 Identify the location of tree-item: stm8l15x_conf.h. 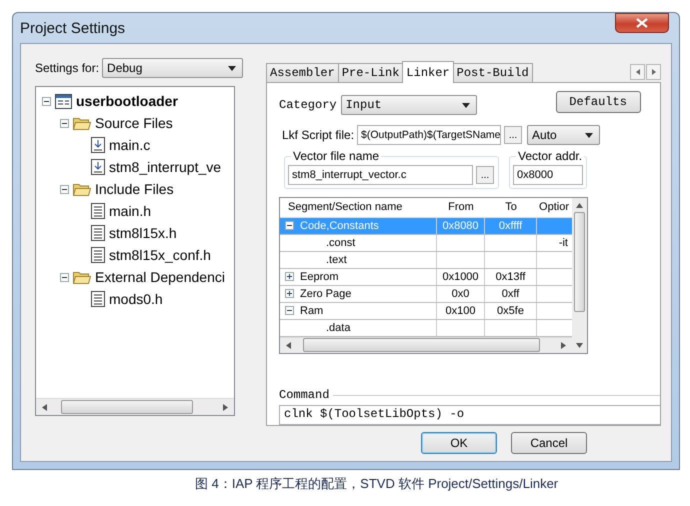
(160, 255).